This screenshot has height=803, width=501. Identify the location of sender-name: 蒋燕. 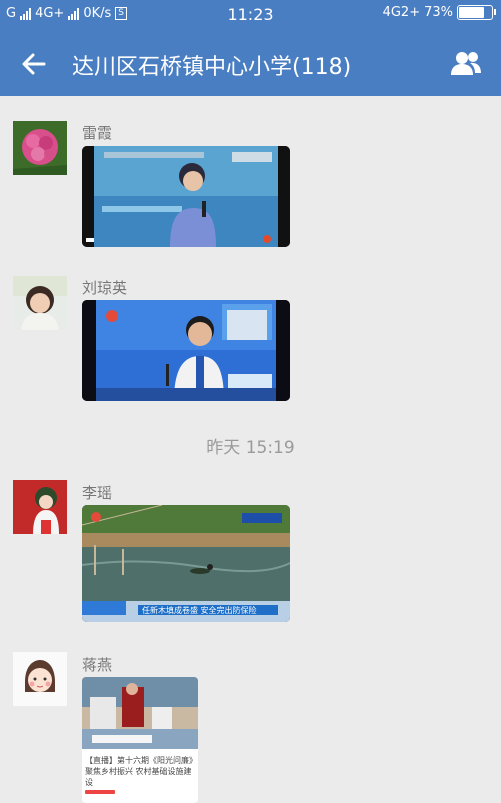
(97, 665).